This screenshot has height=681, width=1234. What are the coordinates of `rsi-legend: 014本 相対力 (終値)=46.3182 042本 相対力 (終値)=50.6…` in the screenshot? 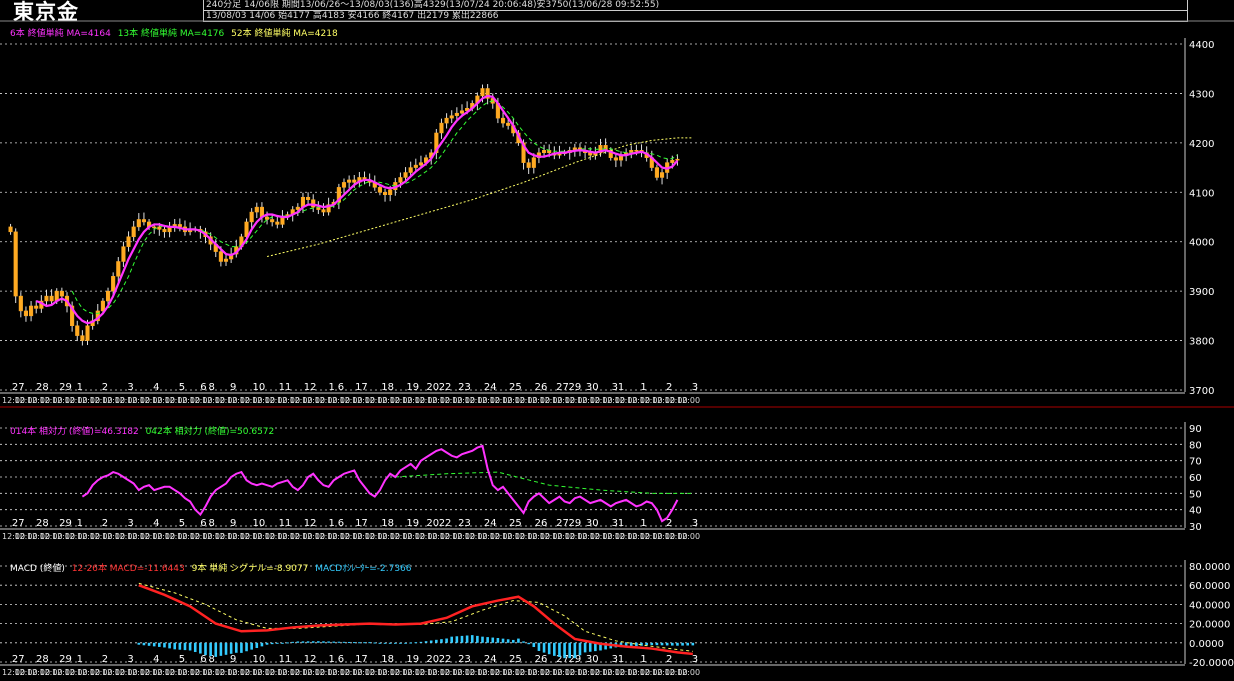 It's located at (144, 430).